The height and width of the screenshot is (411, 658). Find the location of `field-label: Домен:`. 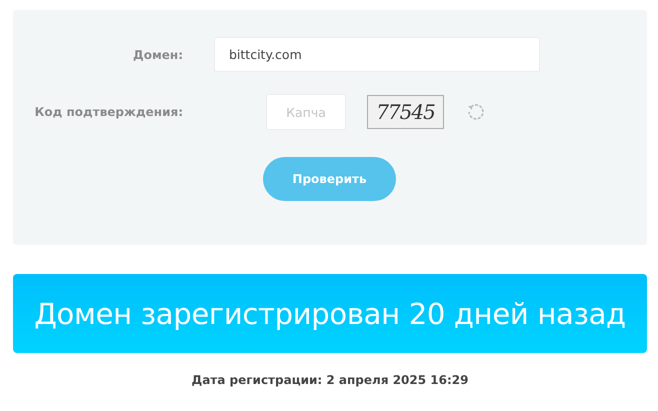

field-label: Домен: is located at coordinates (157, 55).